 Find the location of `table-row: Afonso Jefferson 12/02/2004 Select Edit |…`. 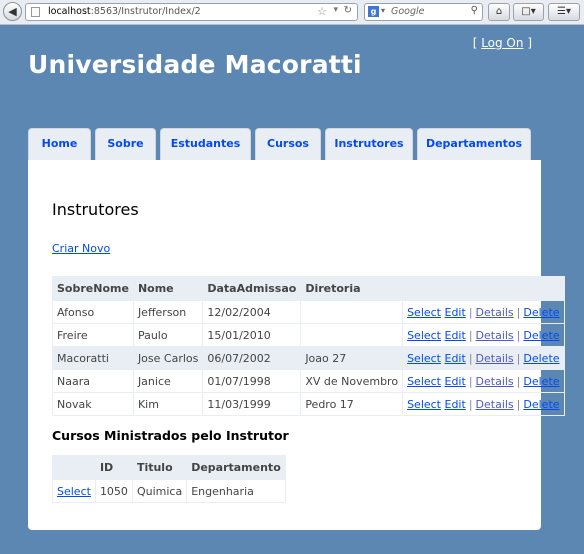

table-row: Afonso Jefferson 12/02/2004 Select Edit |… is located at coordinates (308, 312).